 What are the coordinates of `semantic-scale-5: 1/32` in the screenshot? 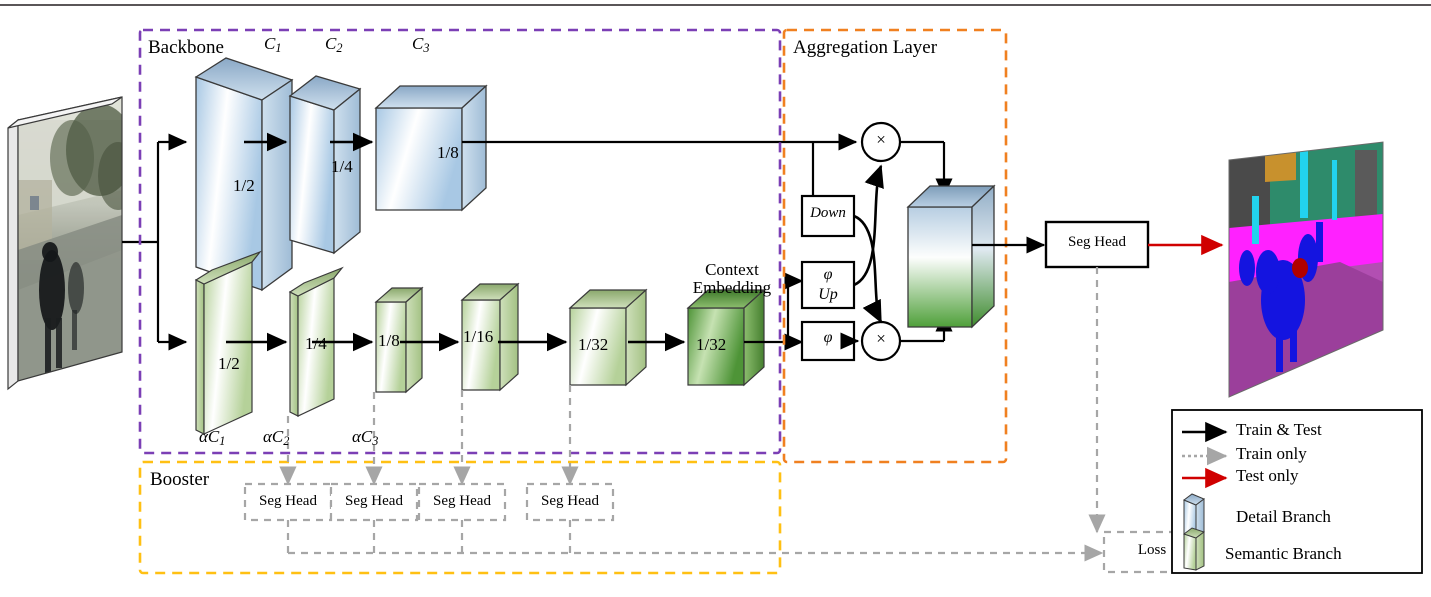 It's located at (593, 344).